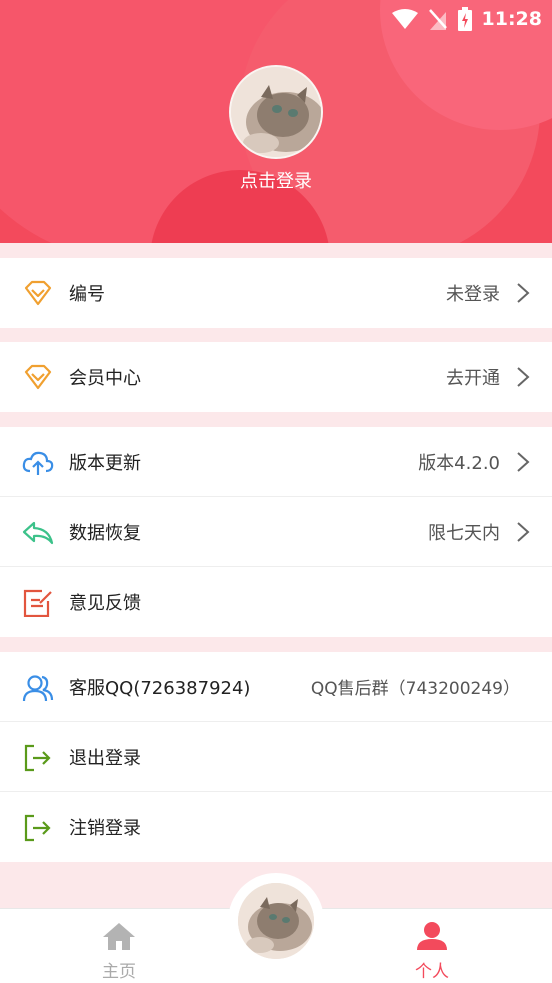 This screenshot has width=552, height=983. I want to click on vip-label: 会员中心, so click(105, 378).